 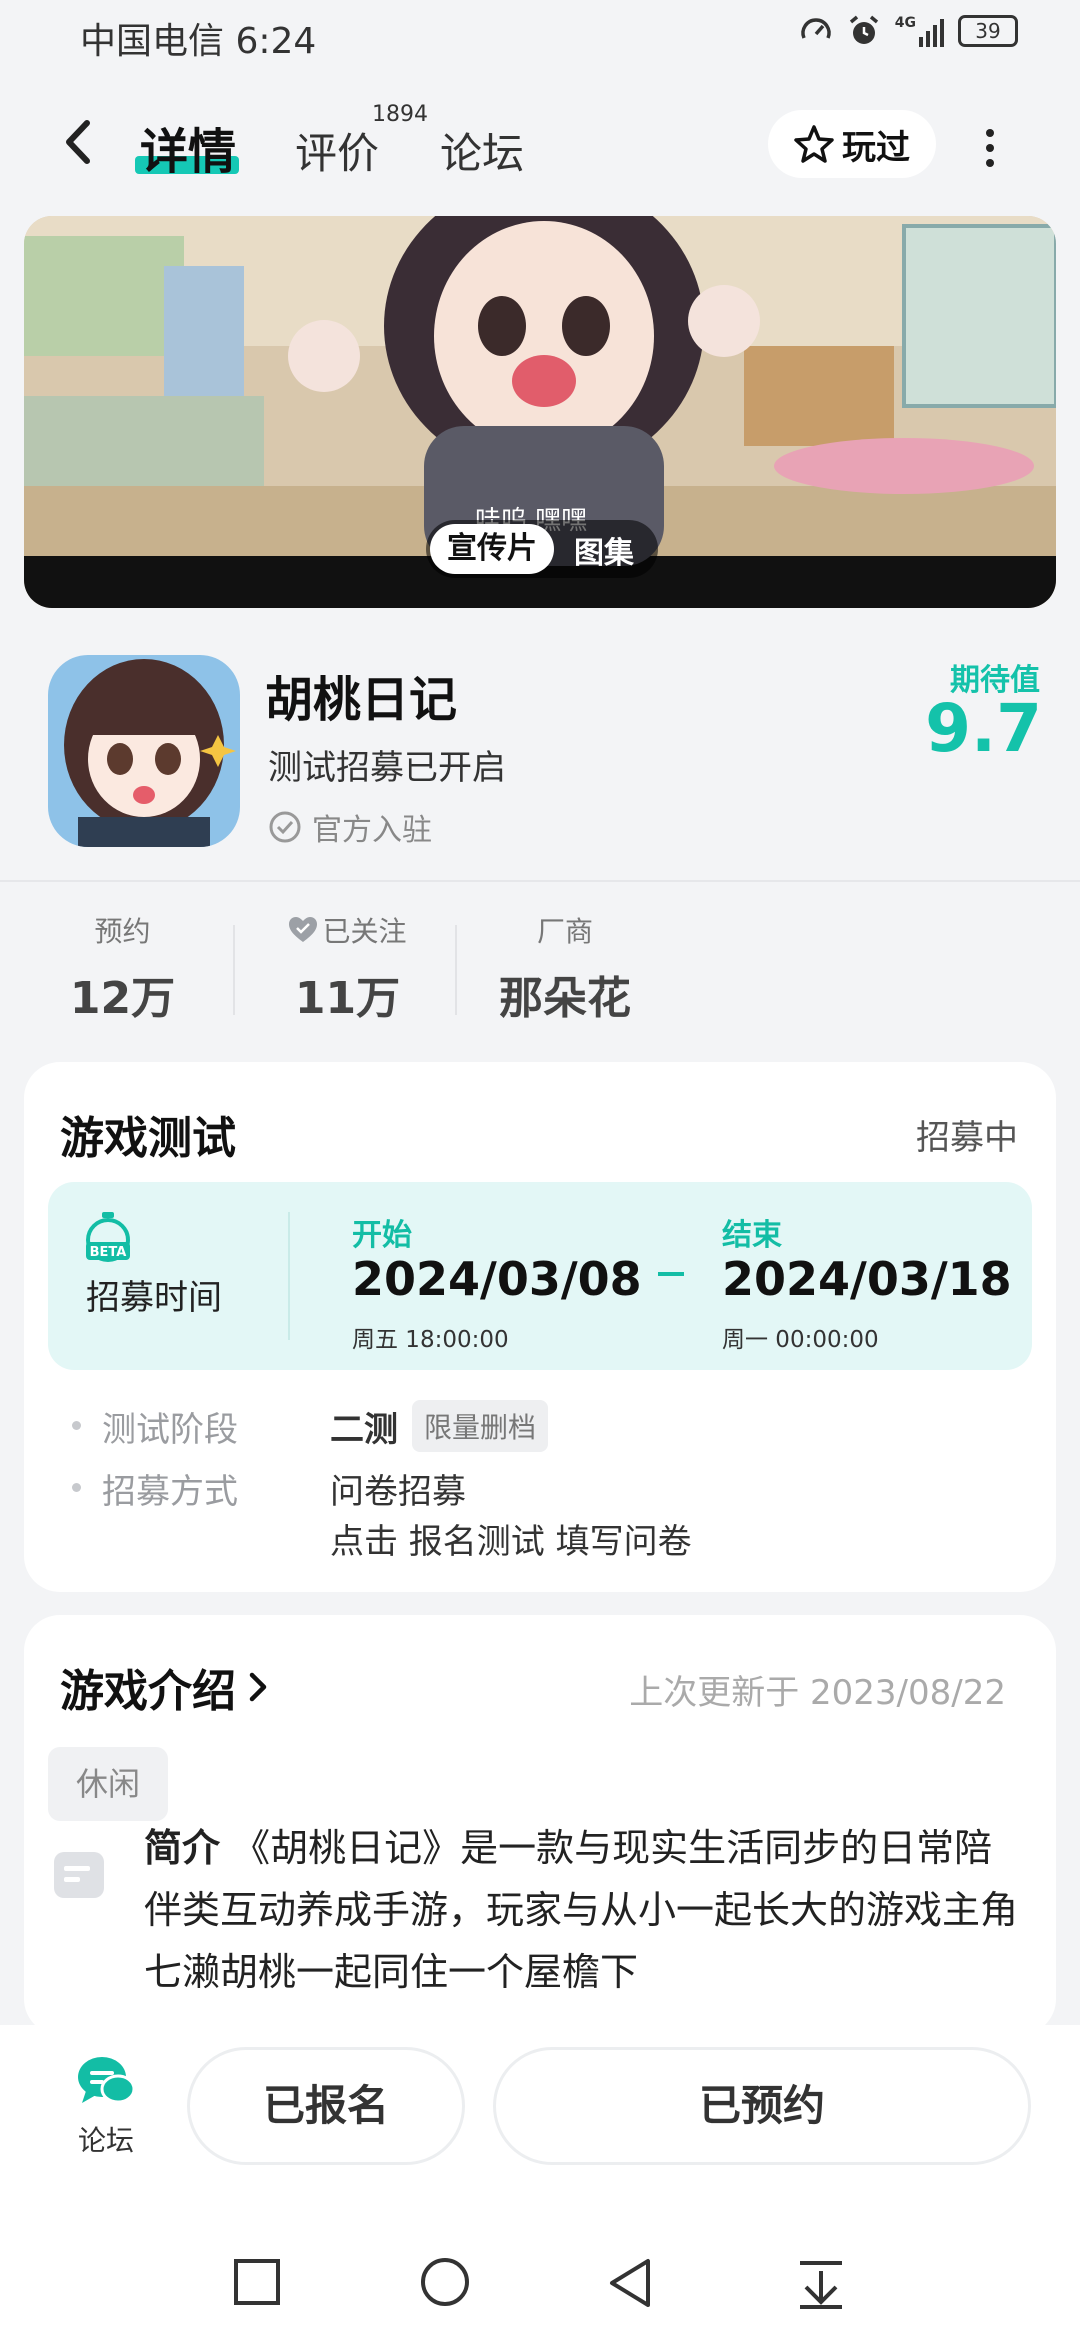 I want to click on check-circle-icon, so click(x=285, y=827).